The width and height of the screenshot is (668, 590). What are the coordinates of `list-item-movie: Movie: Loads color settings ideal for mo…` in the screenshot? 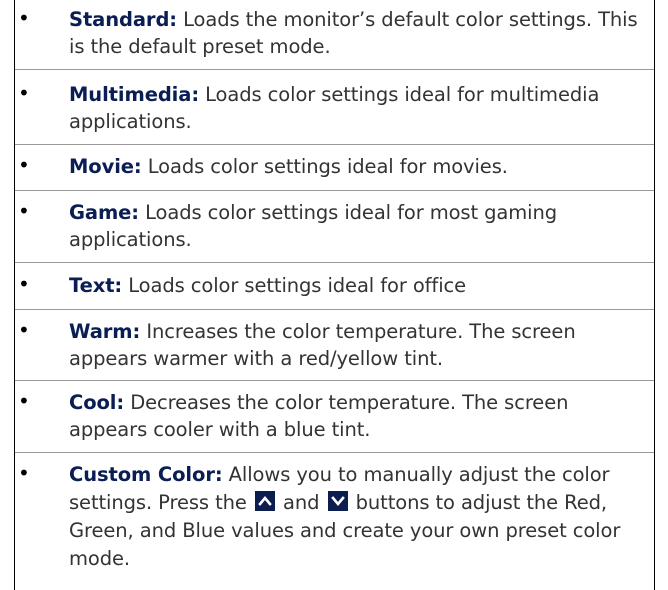 It's located at (355, 166).